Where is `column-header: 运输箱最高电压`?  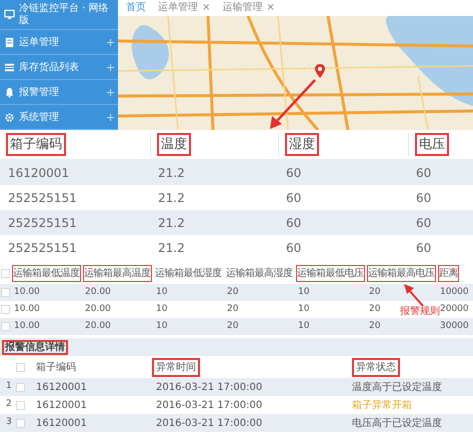 column-header: 运输箱最高电压 is located at coordinates (401, 273).